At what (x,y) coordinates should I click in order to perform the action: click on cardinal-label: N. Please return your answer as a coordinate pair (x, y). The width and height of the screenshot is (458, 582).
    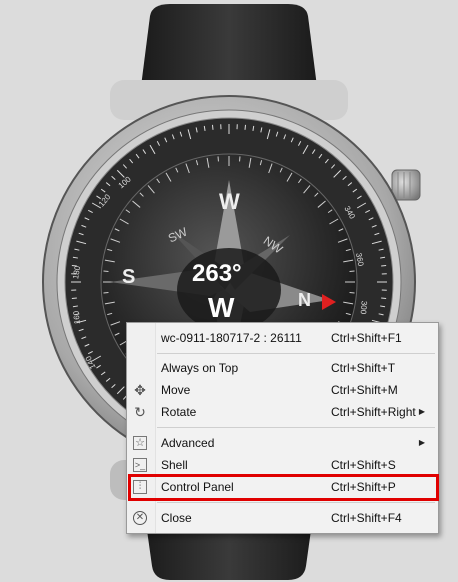
    Looking at the image, I should click on (304, 300).